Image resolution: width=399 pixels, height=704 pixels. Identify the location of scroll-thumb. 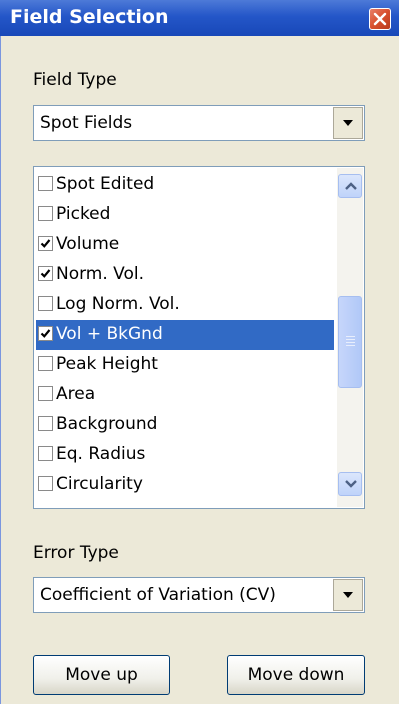
(350, 342).